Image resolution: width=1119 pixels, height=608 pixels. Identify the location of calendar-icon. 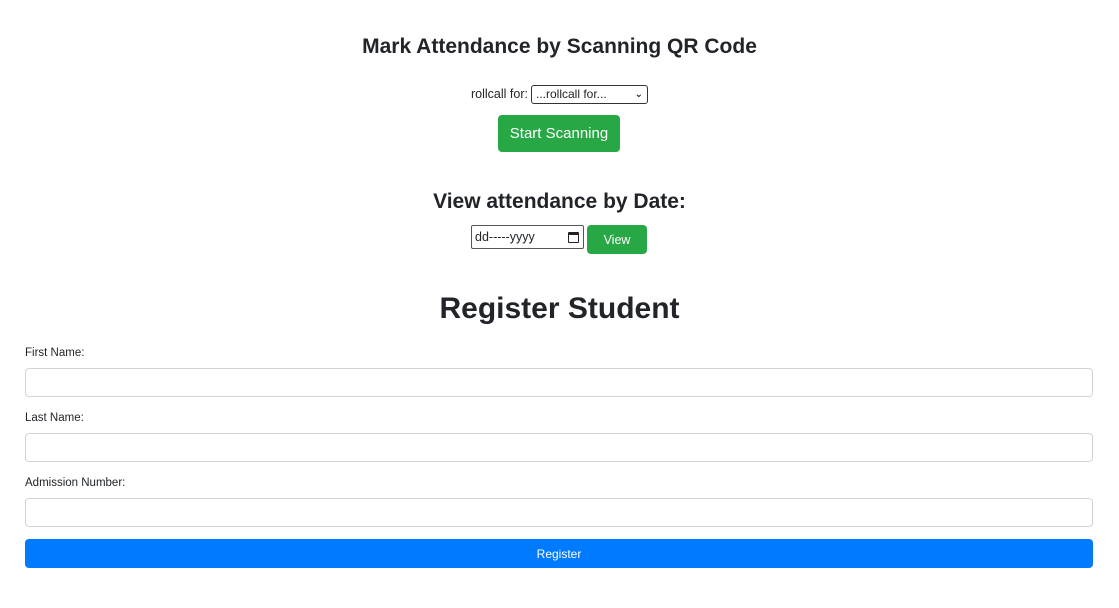
(573, 237).